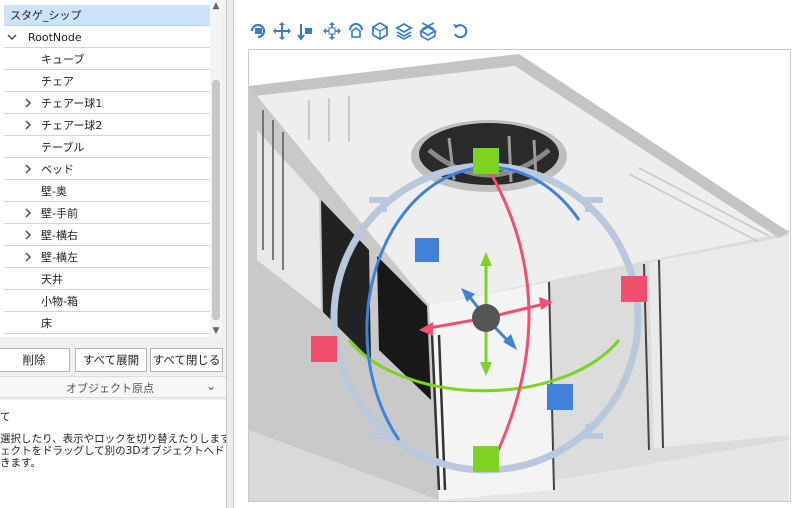  I want to click on tree-item: チェアー球2, so click(105, 125).